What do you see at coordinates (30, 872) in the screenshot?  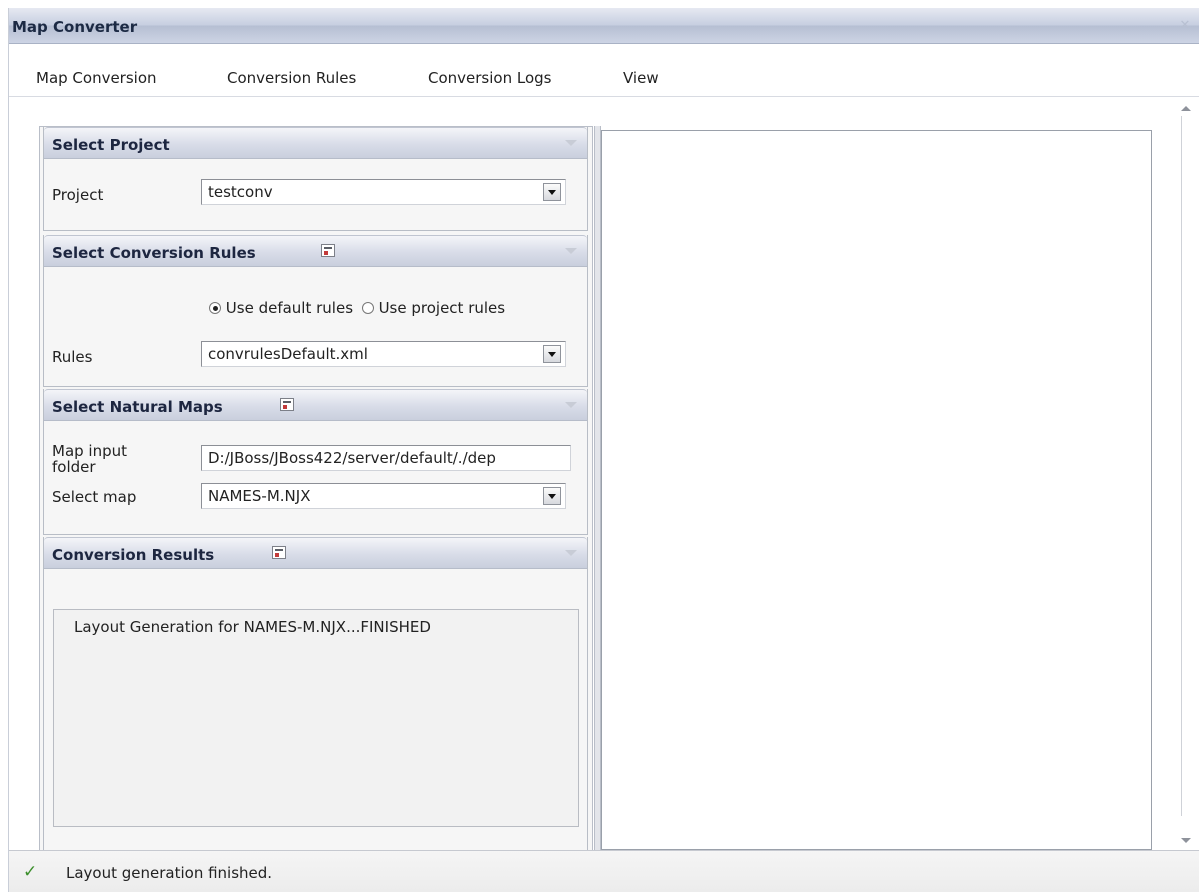 I see `check-icon: ✓` at bounding box center [30, 872].